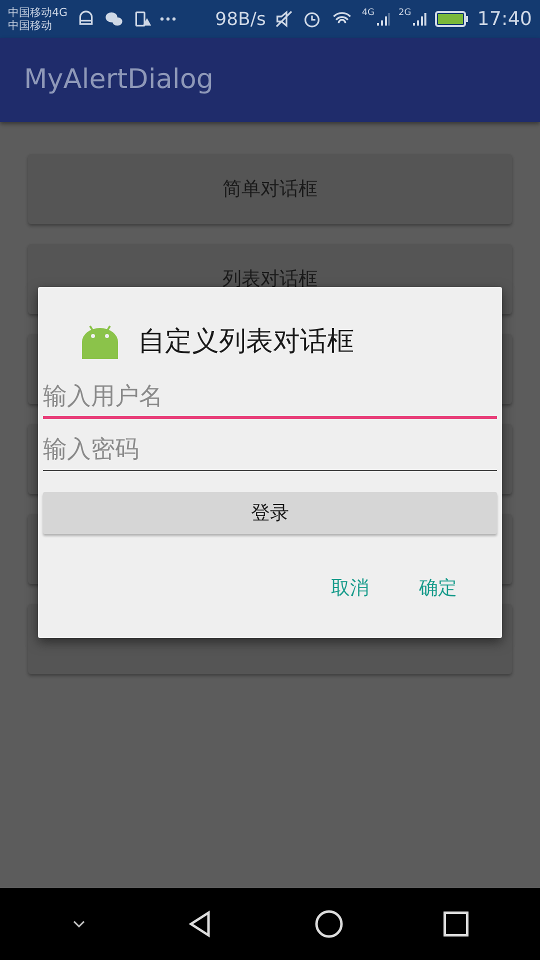  What do you see at coordinates (30, 25) in the screenshot?
I see `carrier-name: 中国移动` at bounding box center [30, 25].